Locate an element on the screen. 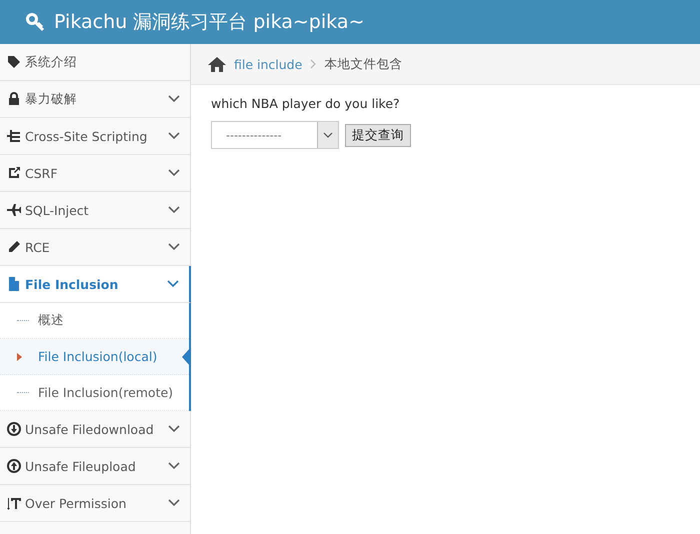 The width and height of the screenshot is (700, 534). sidebar-item: CSRF is located at coordinates (95, 173).